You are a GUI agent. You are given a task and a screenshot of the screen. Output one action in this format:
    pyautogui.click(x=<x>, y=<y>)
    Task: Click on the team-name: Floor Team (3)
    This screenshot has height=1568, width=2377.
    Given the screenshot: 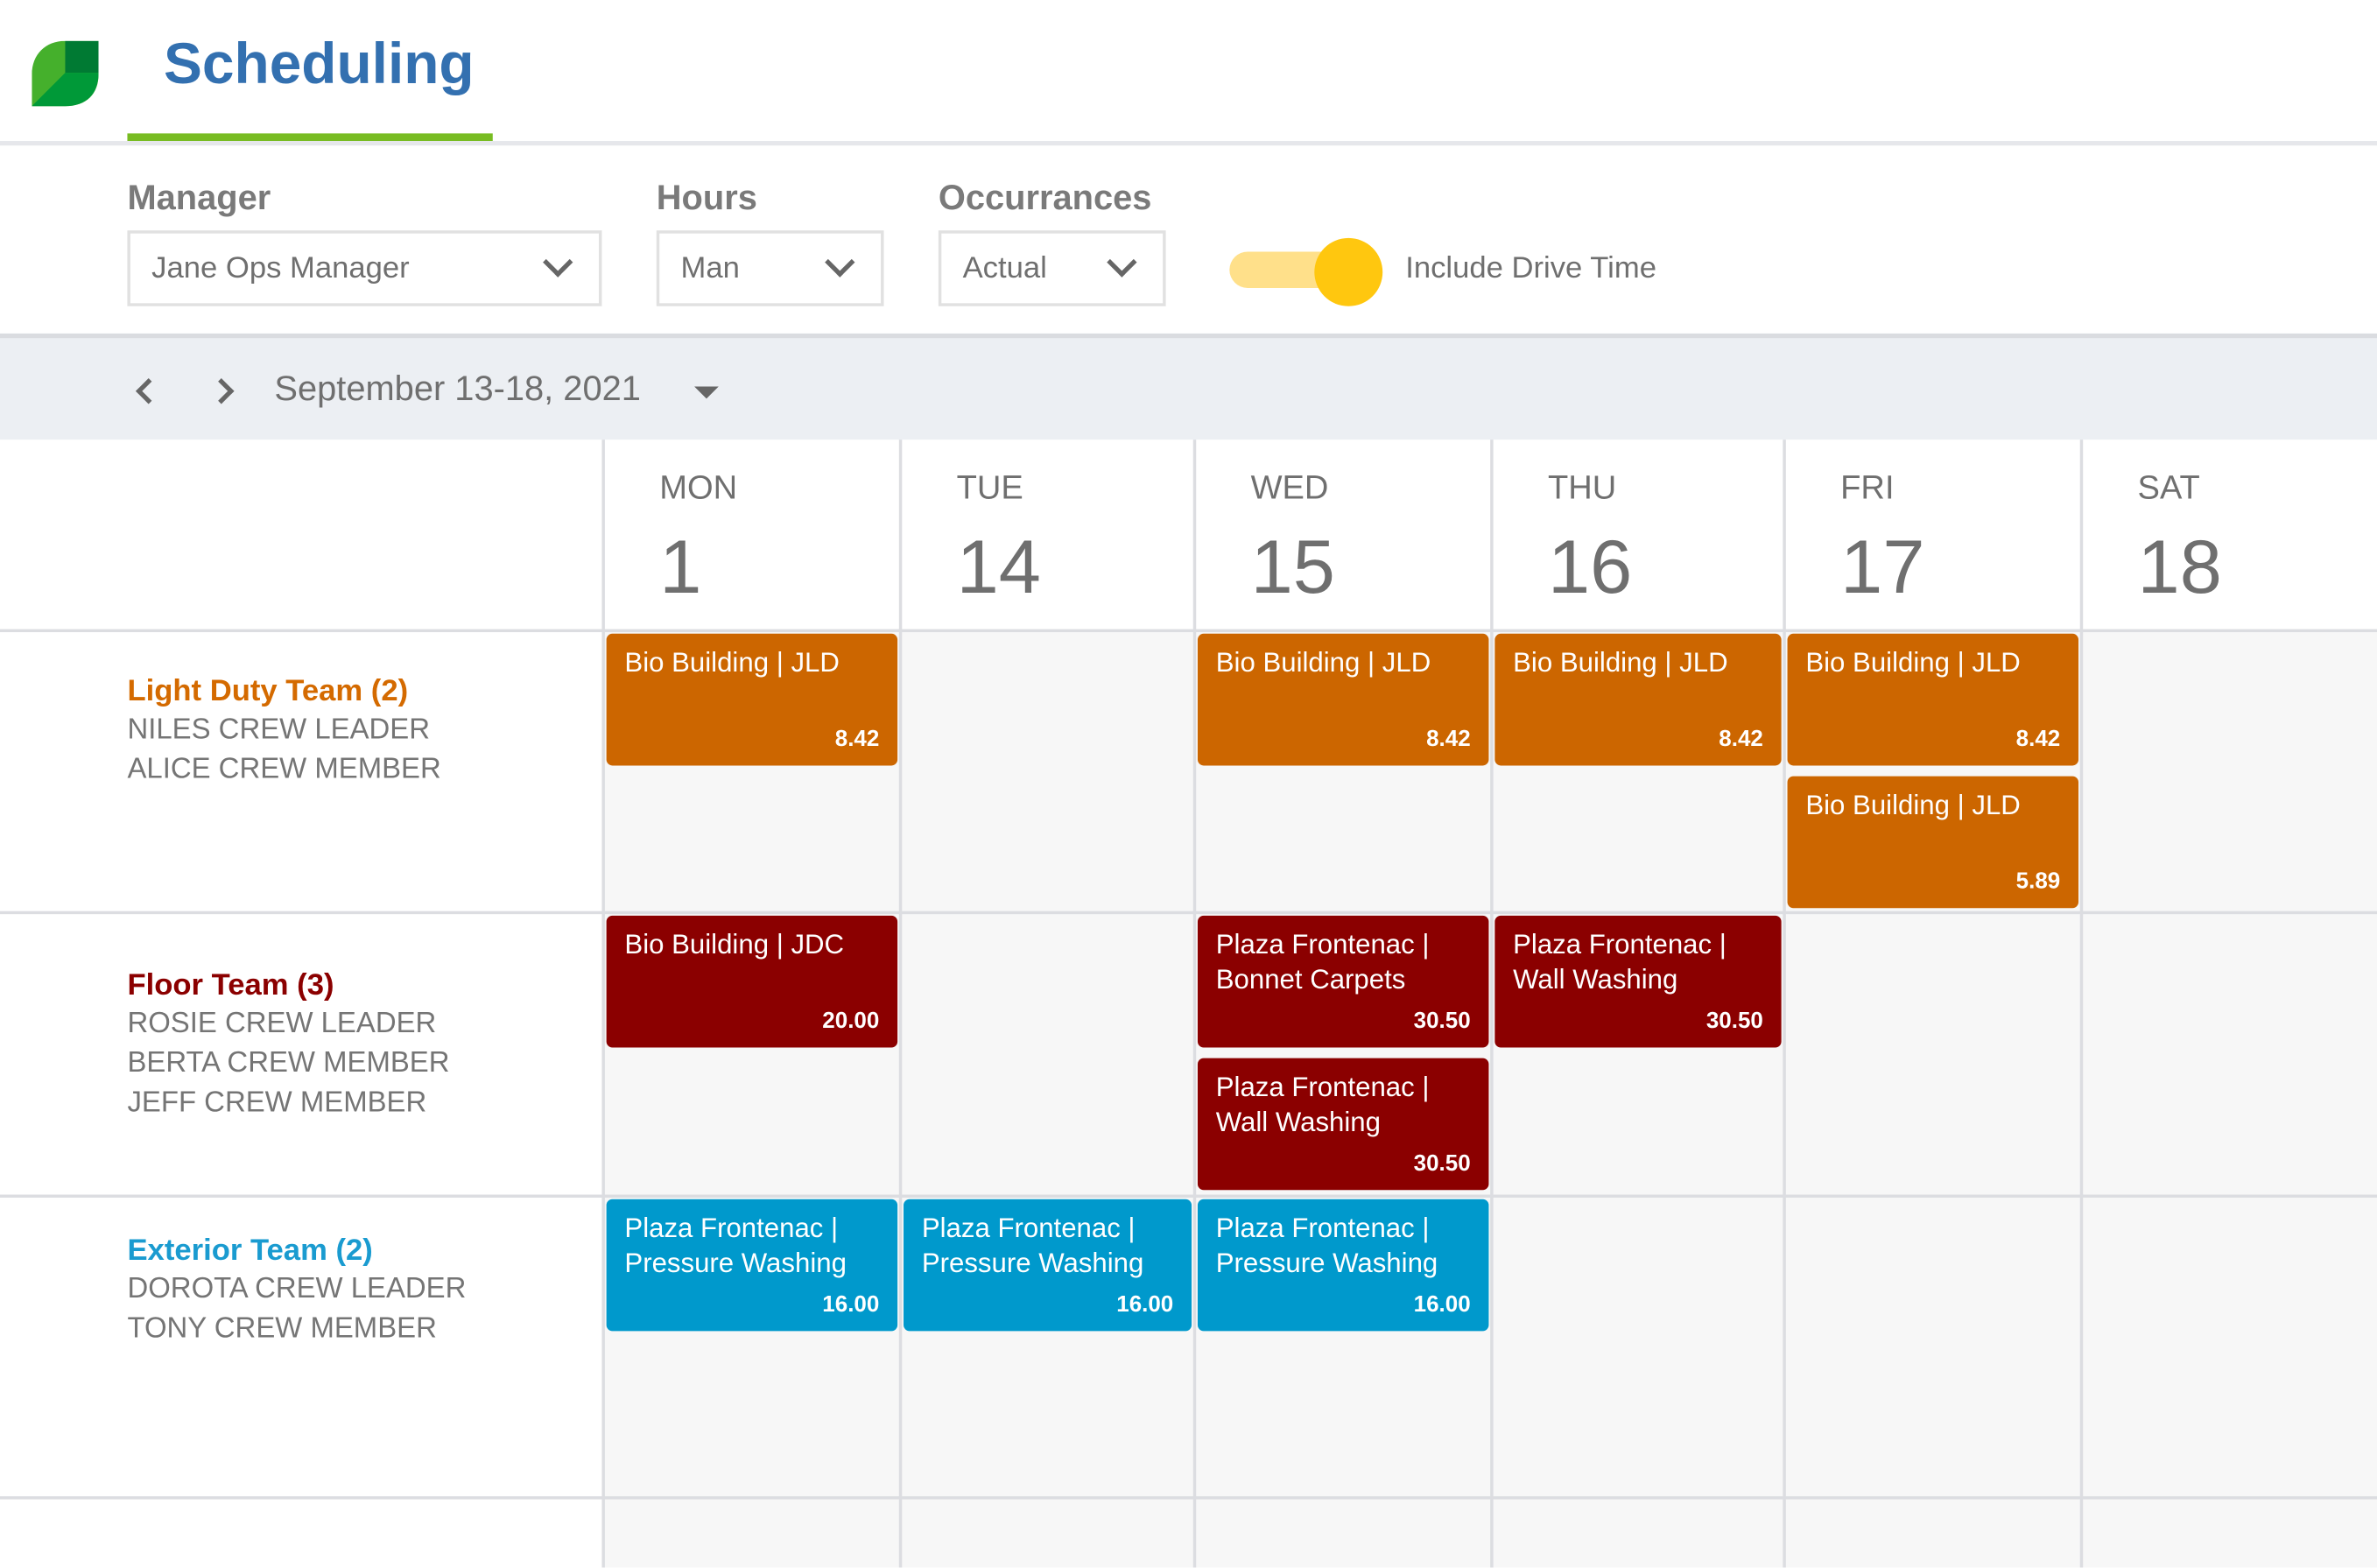 What is the action you would take?
    pyautogui.click(x=288, y=986)
    